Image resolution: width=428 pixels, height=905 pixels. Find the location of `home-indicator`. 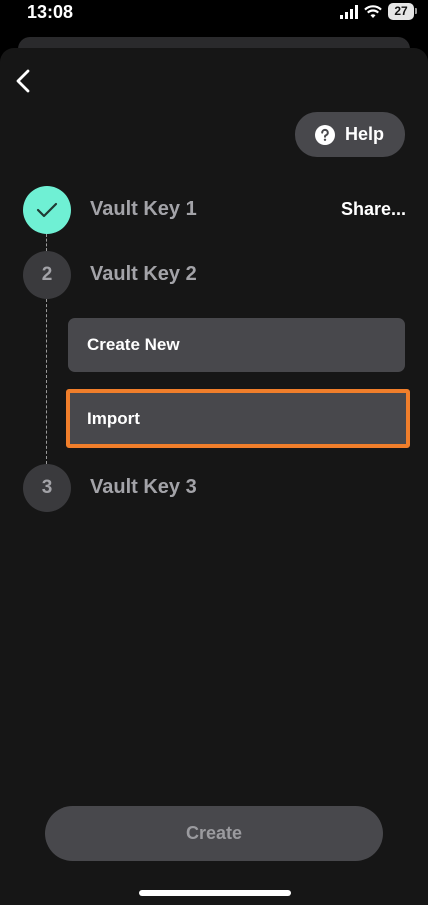

home-indicator is located at coordinates (215, 893).